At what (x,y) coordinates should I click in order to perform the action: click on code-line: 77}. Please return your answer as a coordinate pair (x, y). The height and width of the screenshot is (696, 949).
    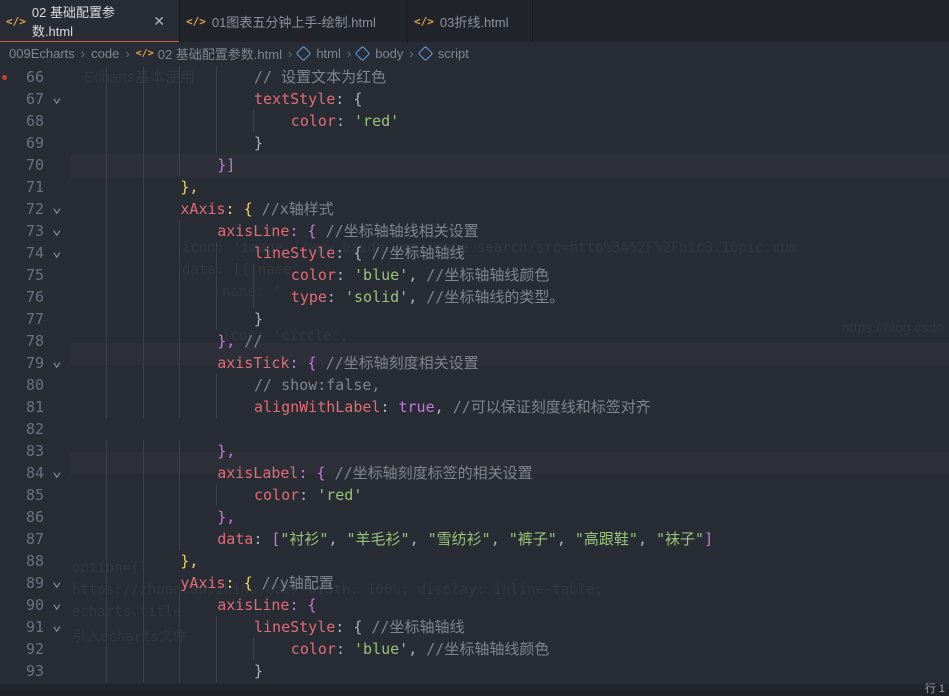
    Looking at the image, I should click on (474, 319).